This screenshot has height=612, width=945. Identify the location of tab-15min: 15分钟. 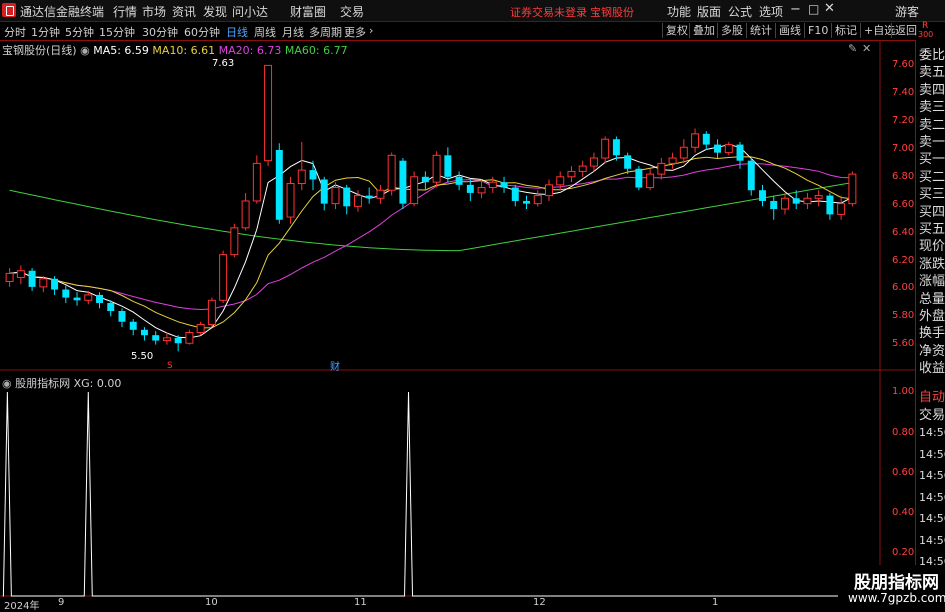
(117, 32).